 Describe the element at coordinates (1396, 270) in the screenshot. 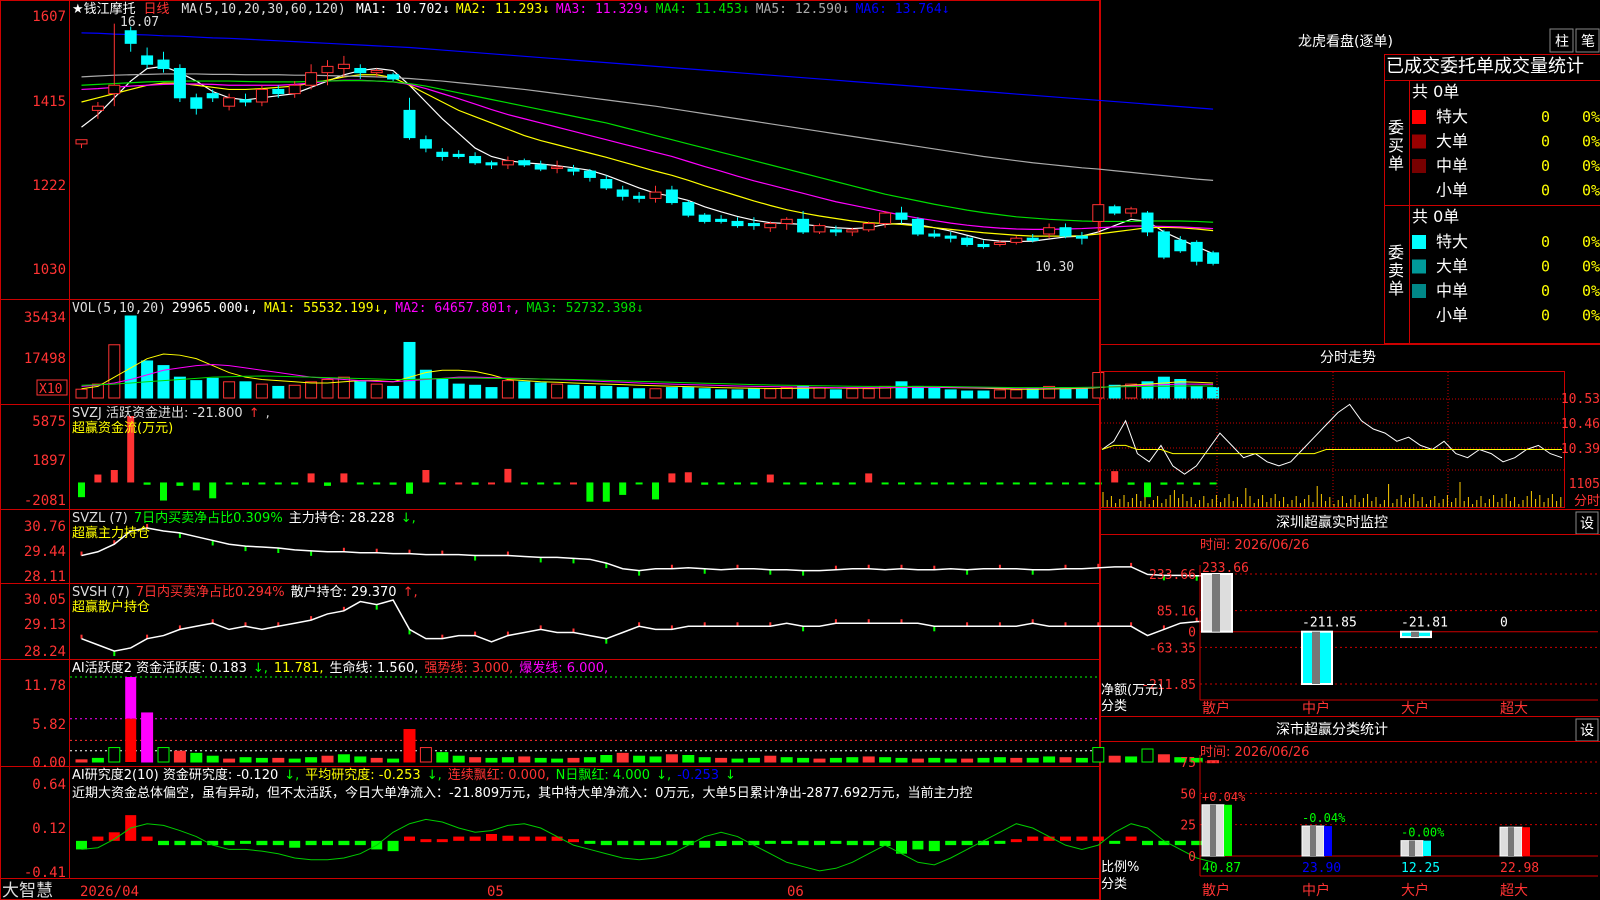

I see `sell-label: 卖` at that location.